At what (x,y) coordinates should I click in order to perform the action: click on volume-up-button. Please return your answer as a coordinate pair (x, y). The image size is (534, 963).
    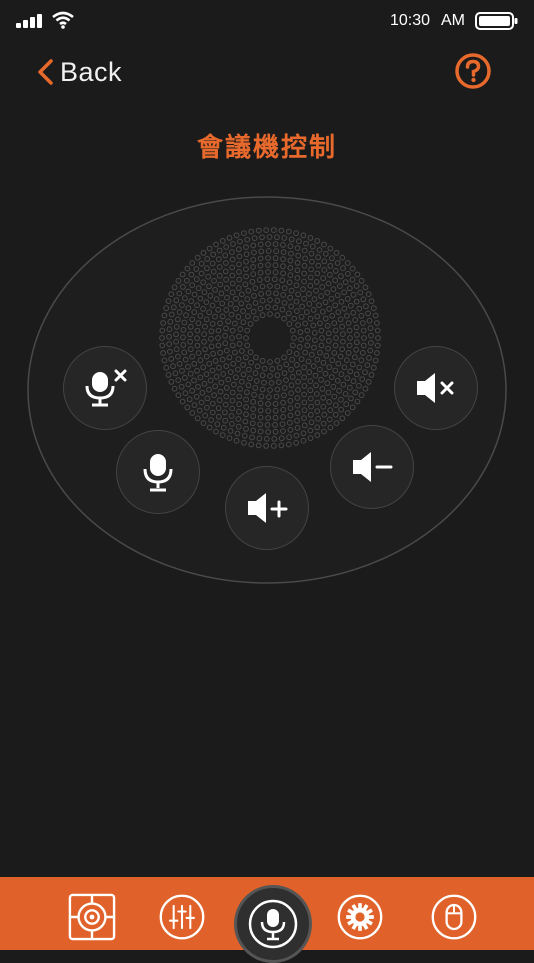
    Looking at the image, I should click on (267, 508).